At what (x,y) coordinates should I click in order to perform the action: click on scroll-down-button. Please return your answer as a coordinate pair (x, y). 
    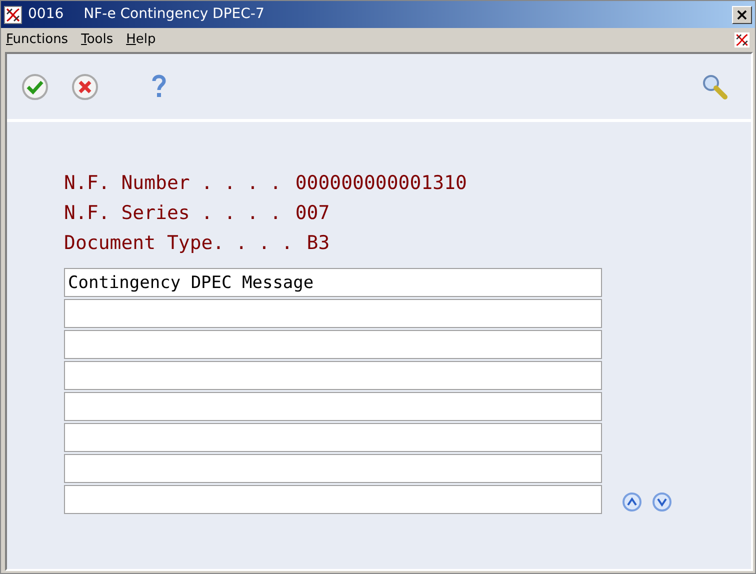
    Looking at the image, I should click on (662, 502).